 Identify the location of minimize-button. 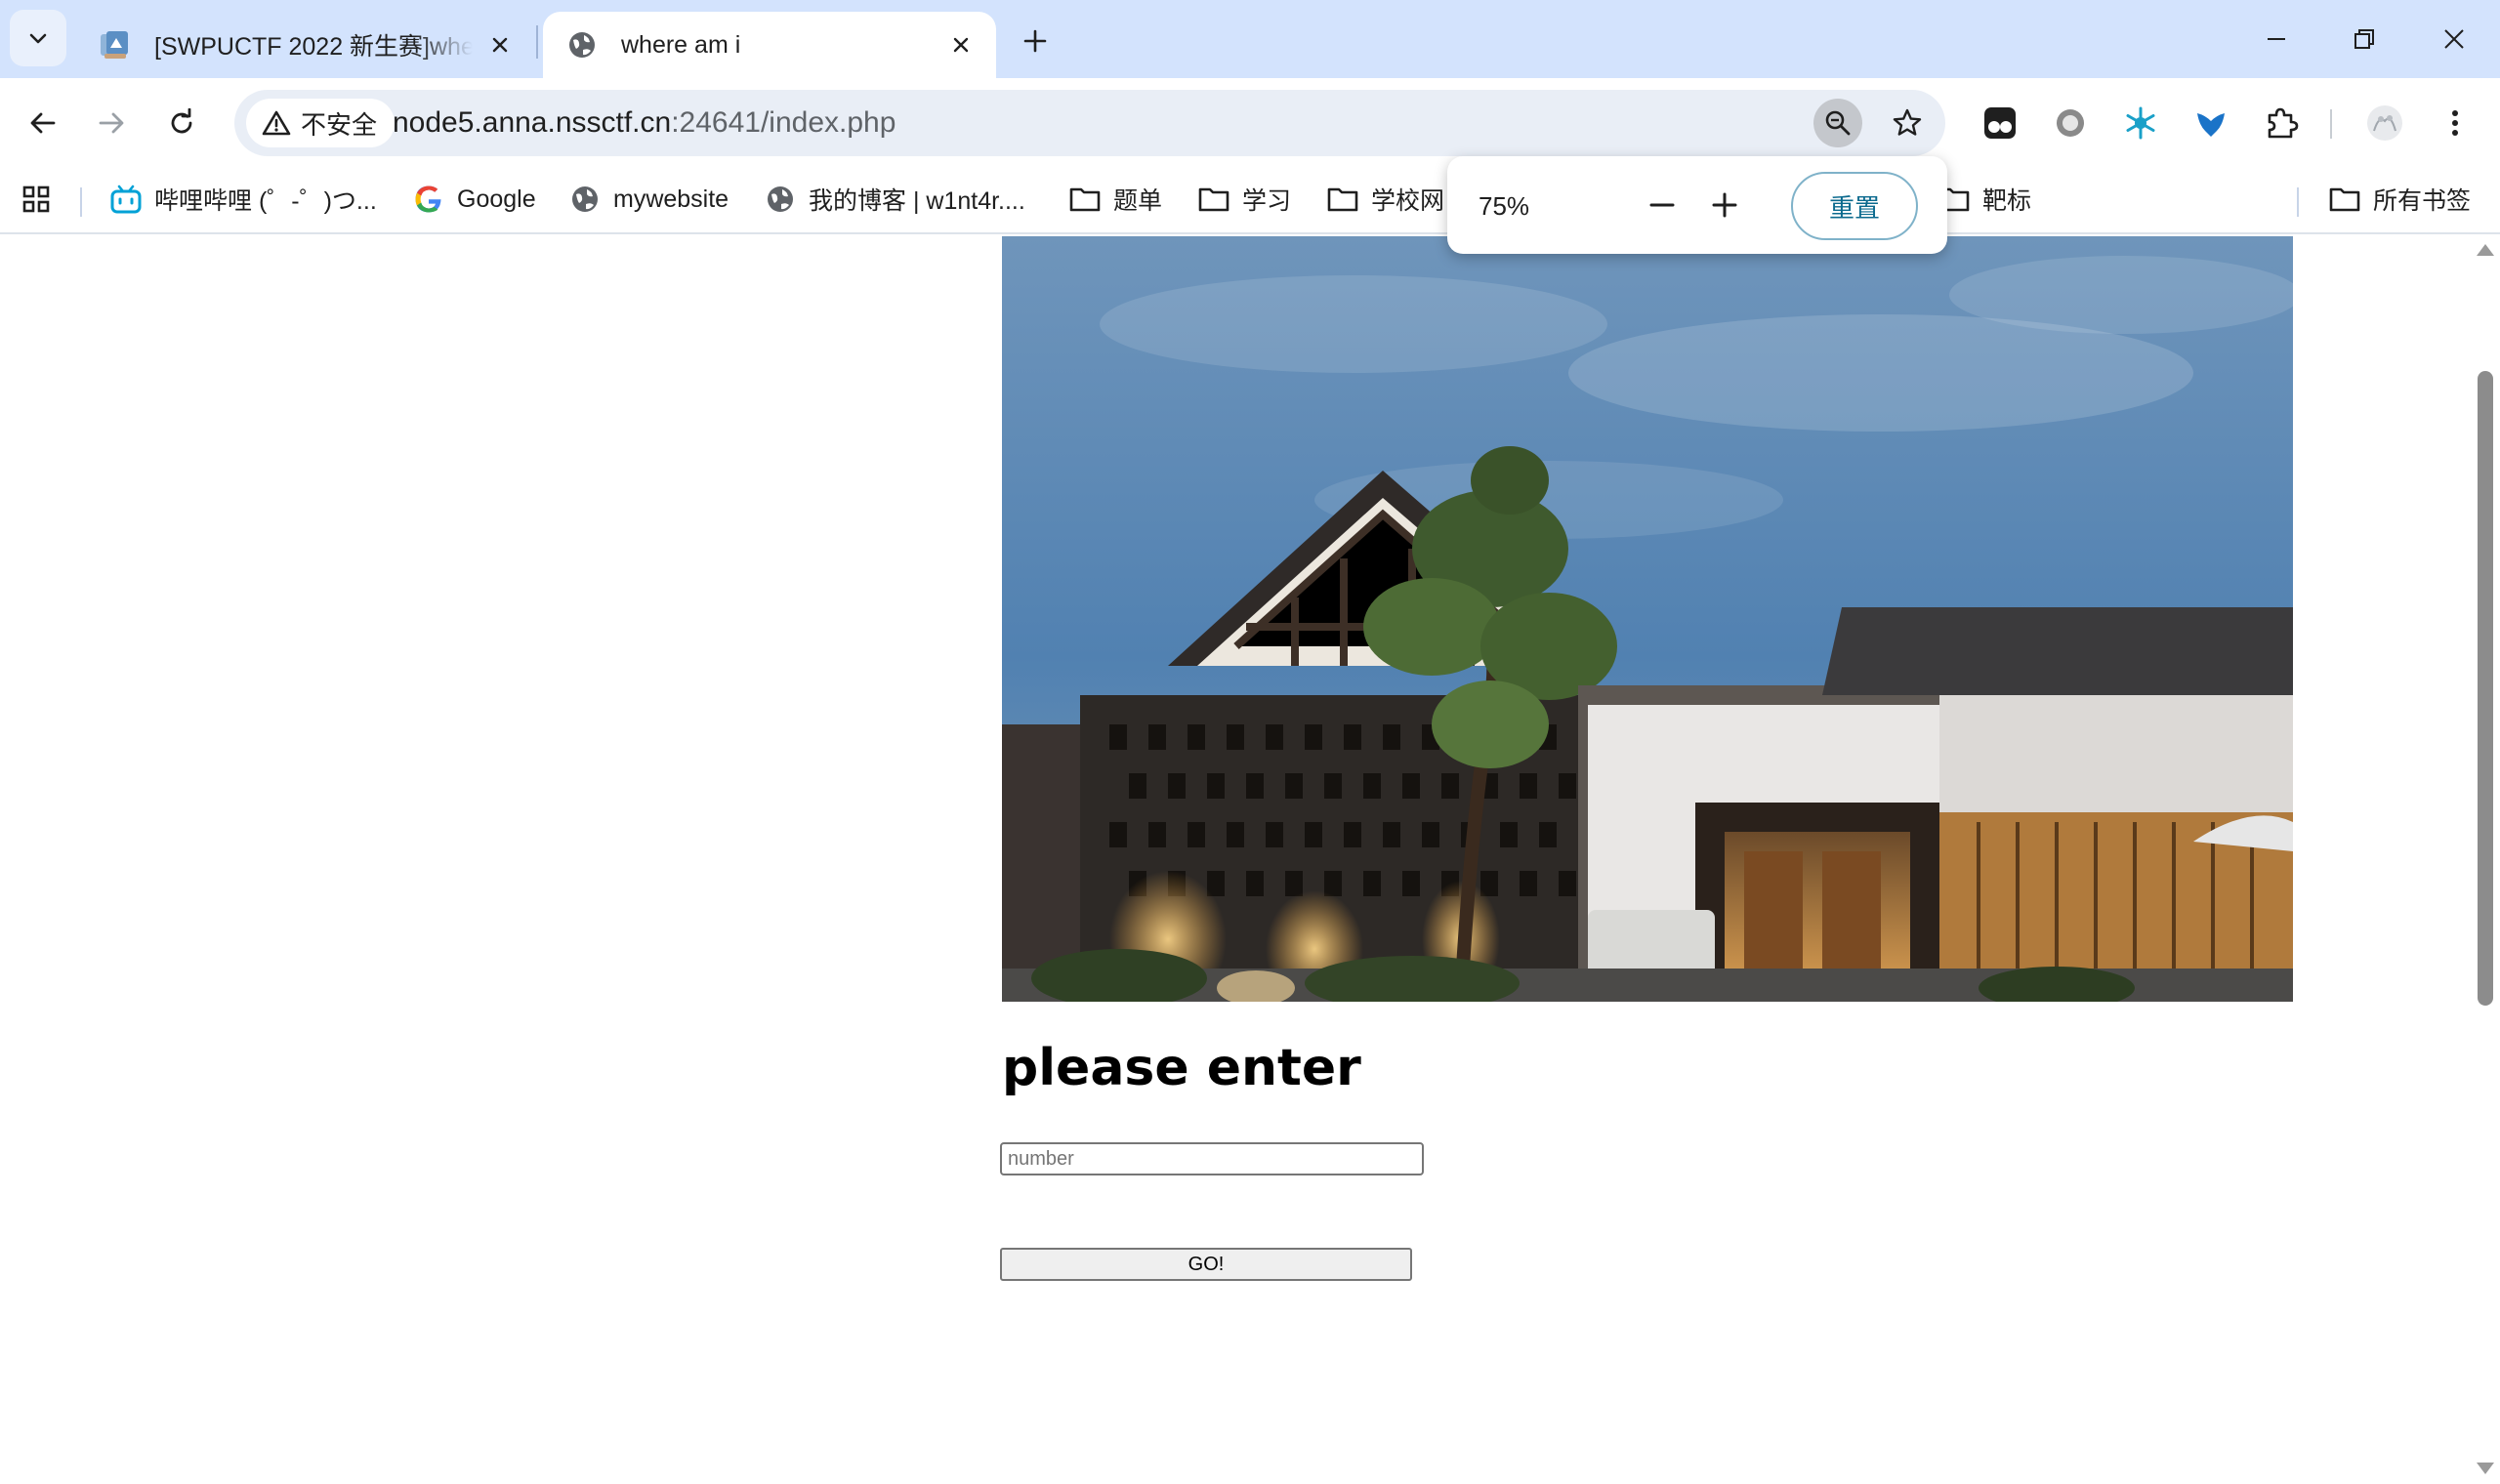
(2276, 39).